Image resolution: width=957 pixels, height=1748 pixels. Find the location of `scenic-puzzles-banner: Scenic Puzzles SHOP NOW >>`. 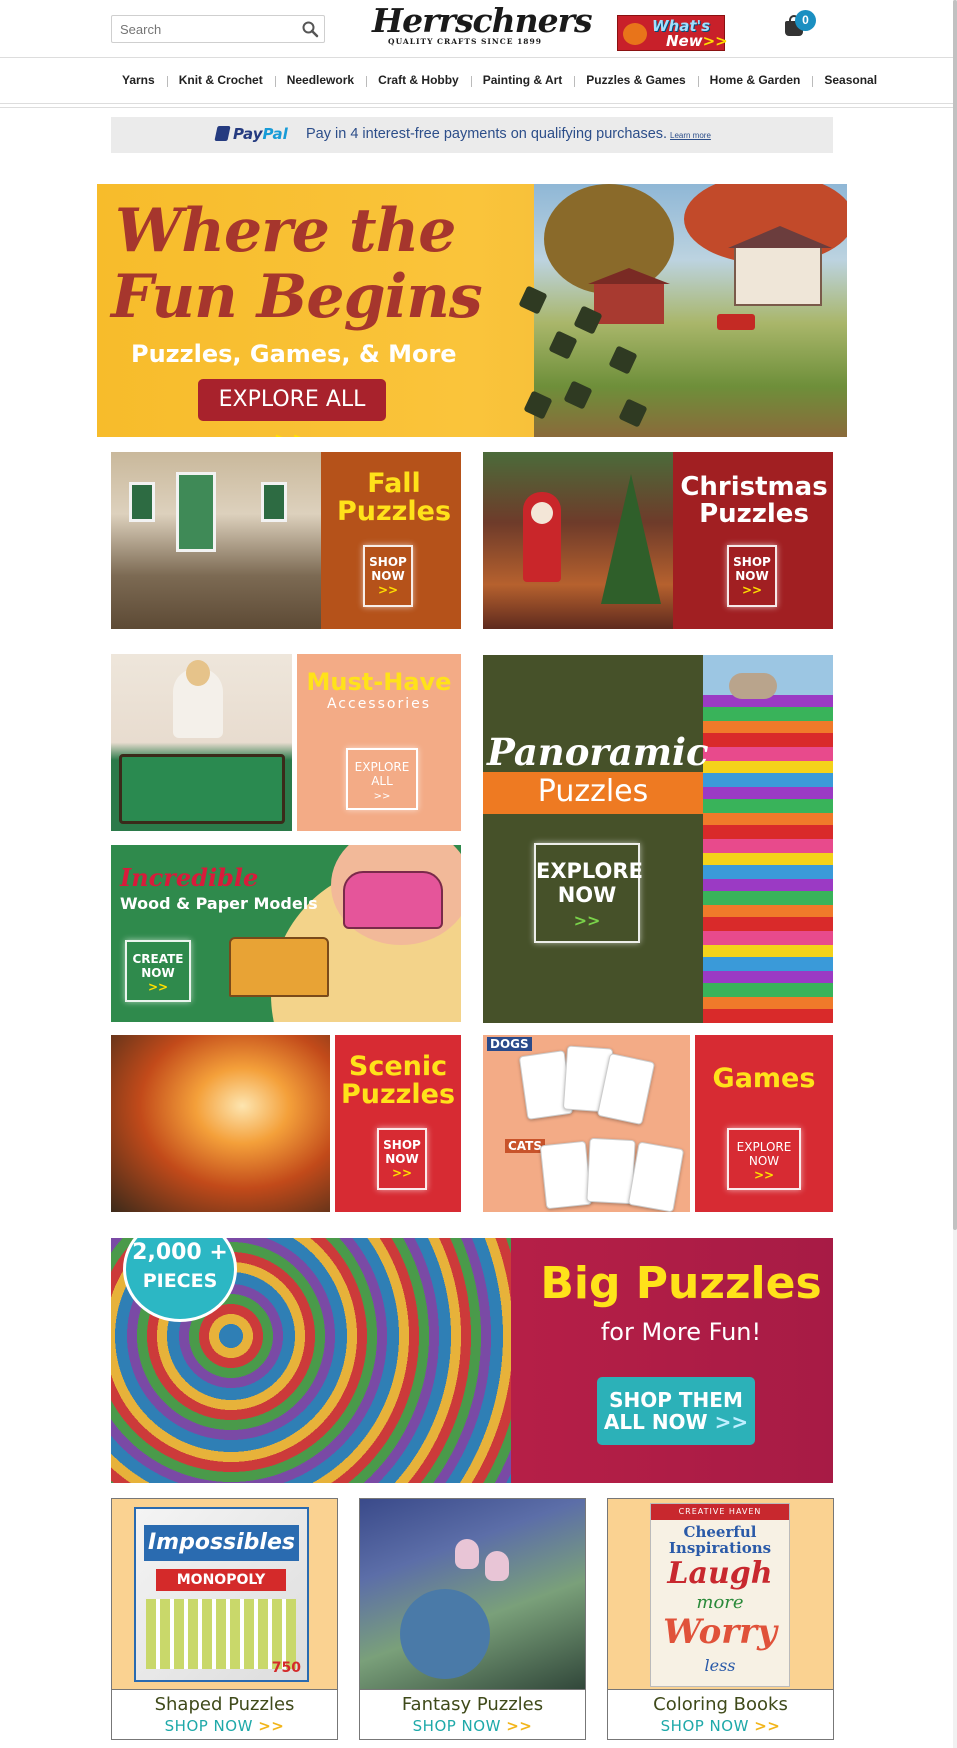

scenic-puzzles-banner: Scenic Puzzles SHOP NOW >> is located at coordinates (286, 1123).